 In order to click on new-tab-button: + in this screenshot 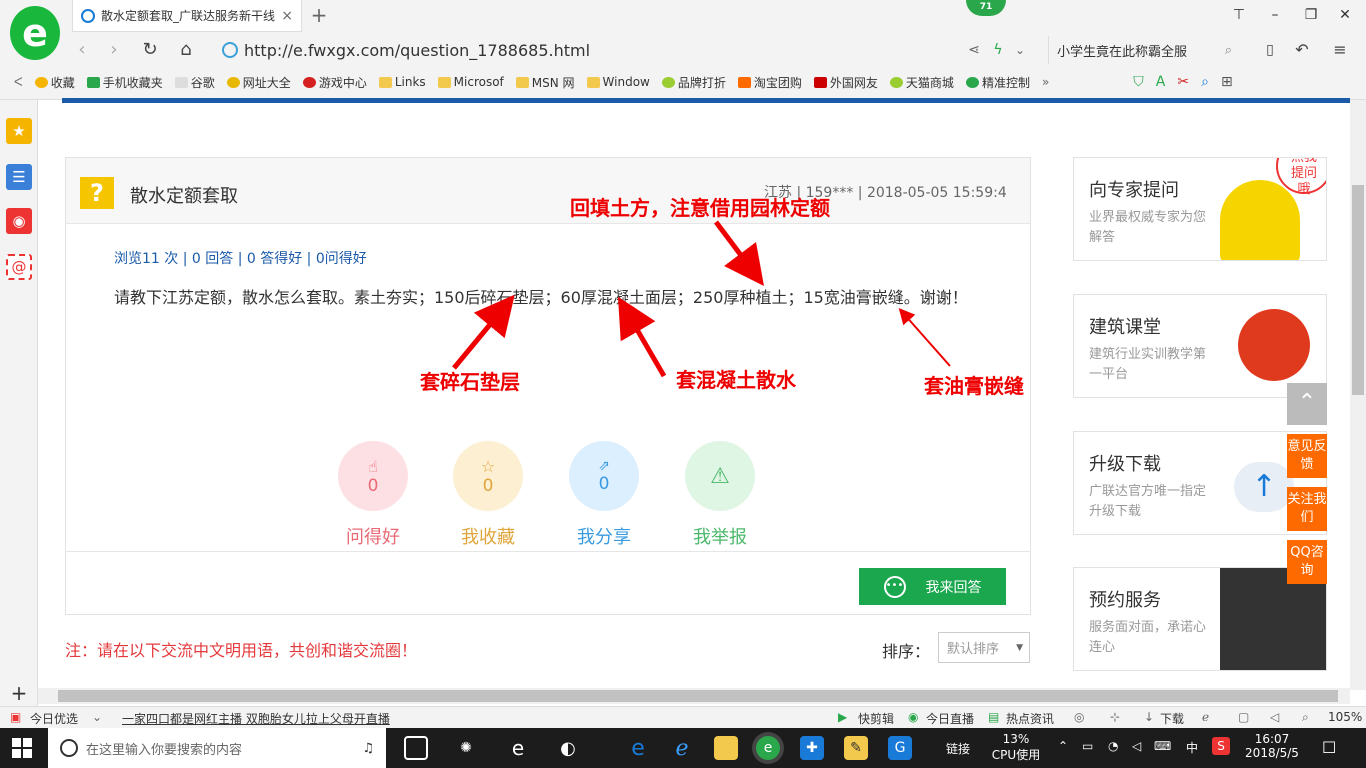, I will do `click(319, 15)`.